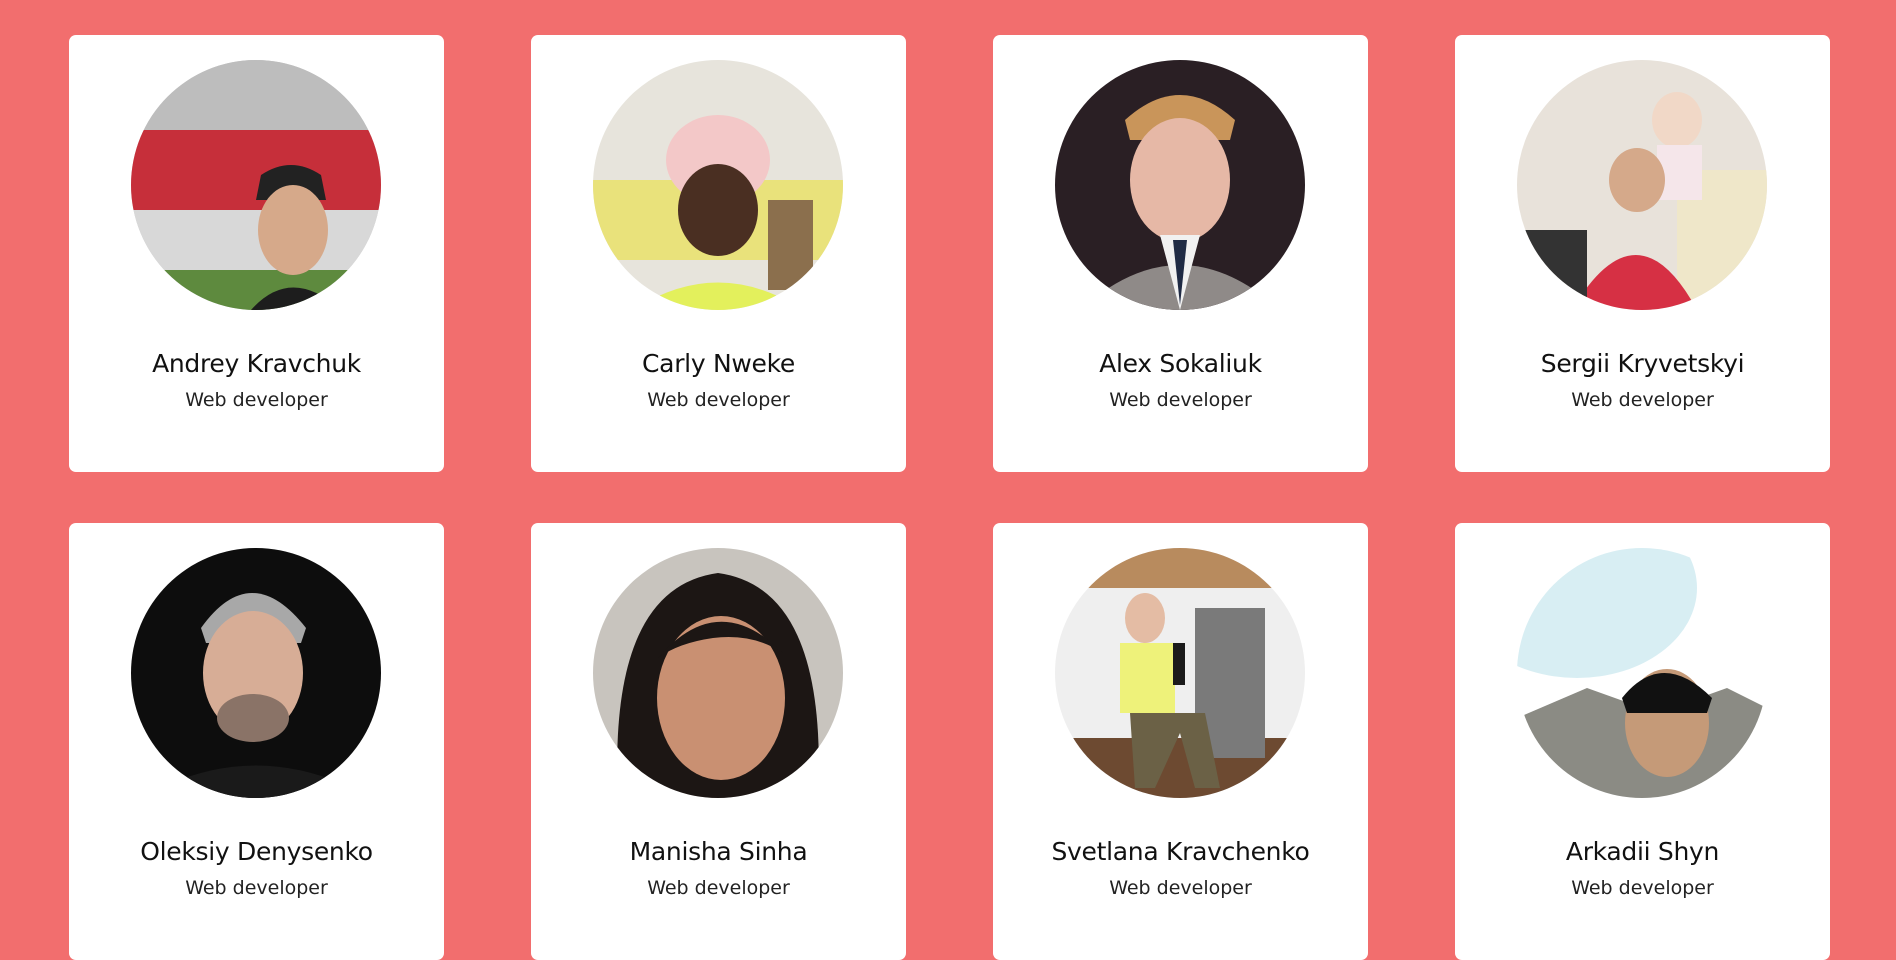 Image resolution: width=1896 pixels, height=960 pixels. What do you see at coordinates (1180, 851) in the screenshot?
I see `member-name: Svetlana Kravchenko` at bounding box center [1180, 851].